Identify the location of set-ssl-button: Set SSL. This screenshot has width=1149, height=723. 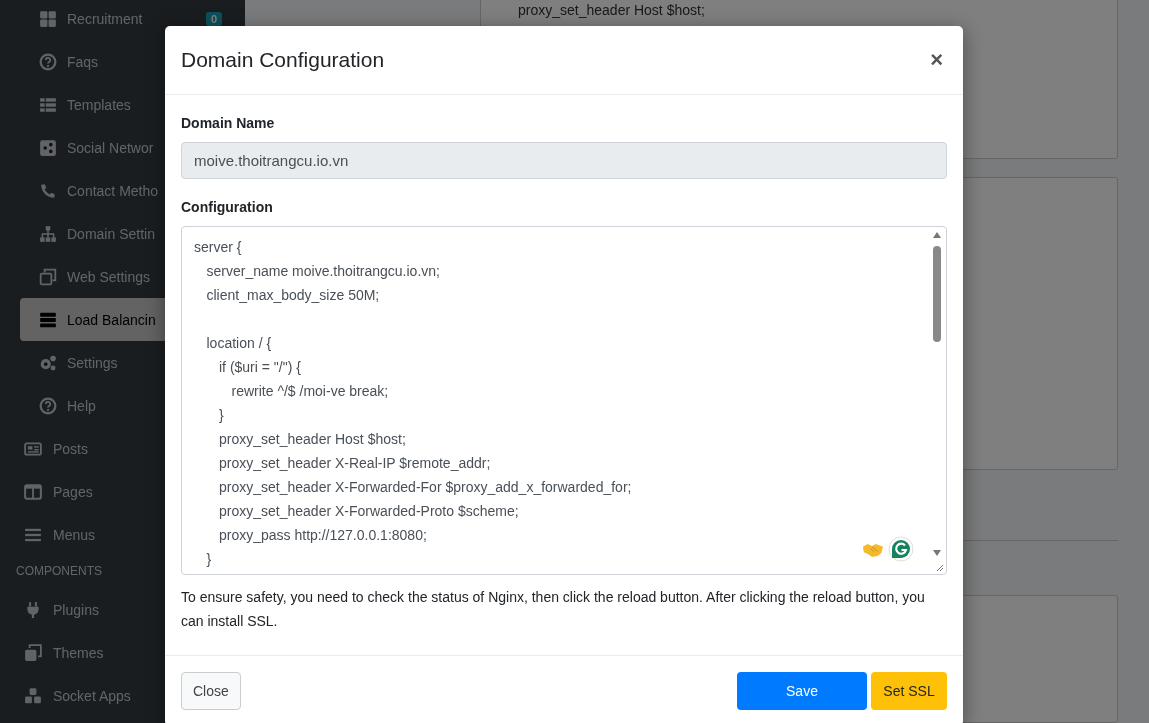
(909, 691).